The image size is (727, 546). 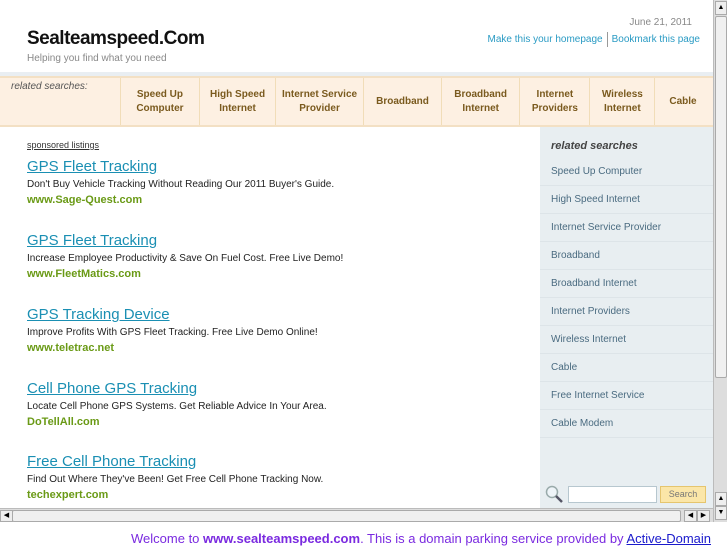 What do you see at coordinates (626, 424) in the screenshot?
I see `sidebar-item: Cable Modem` at bounding box center [626, 424].